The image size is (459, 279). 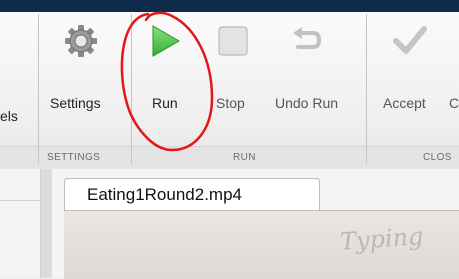 What do you see at coordinates (20, 200) in the screenshot?
I see `pane-divider` at bounding box center [20, 200].